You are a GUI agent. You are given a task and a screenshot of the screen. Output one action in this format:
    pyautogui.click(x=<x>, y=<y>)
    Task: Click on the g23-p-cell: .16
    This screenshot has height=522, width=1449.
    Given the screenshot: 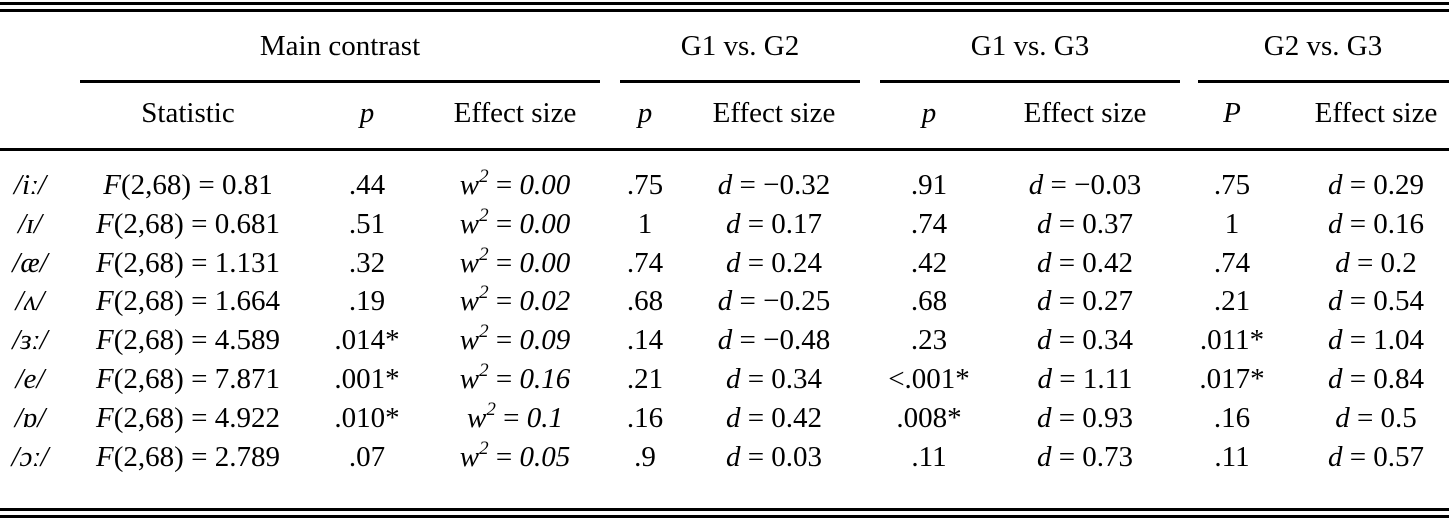 What is the action you would take?
    pyautogui.click(x=1232, y=417)
    